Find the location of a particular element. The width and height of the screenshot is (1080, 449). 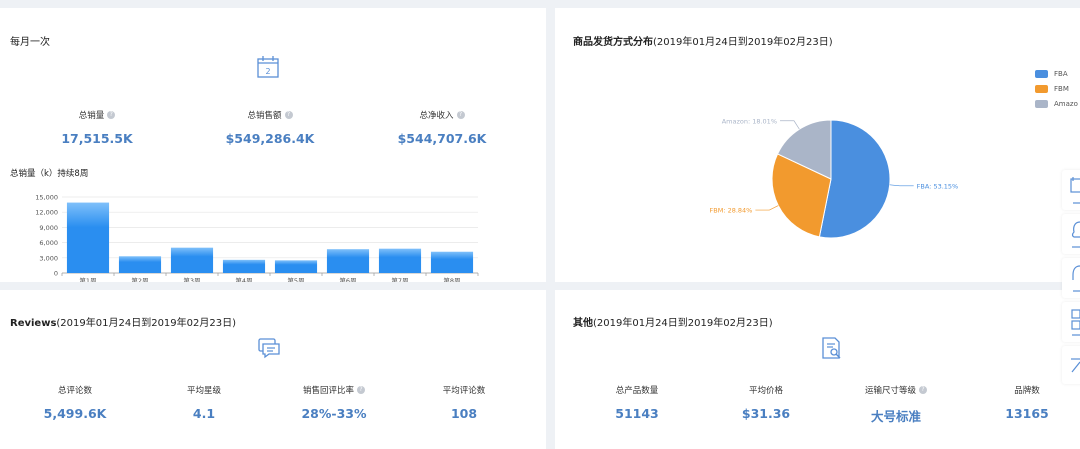

metric-total-revenue: 总销售额? $549,286.4K is located at coordinates (270, 124).